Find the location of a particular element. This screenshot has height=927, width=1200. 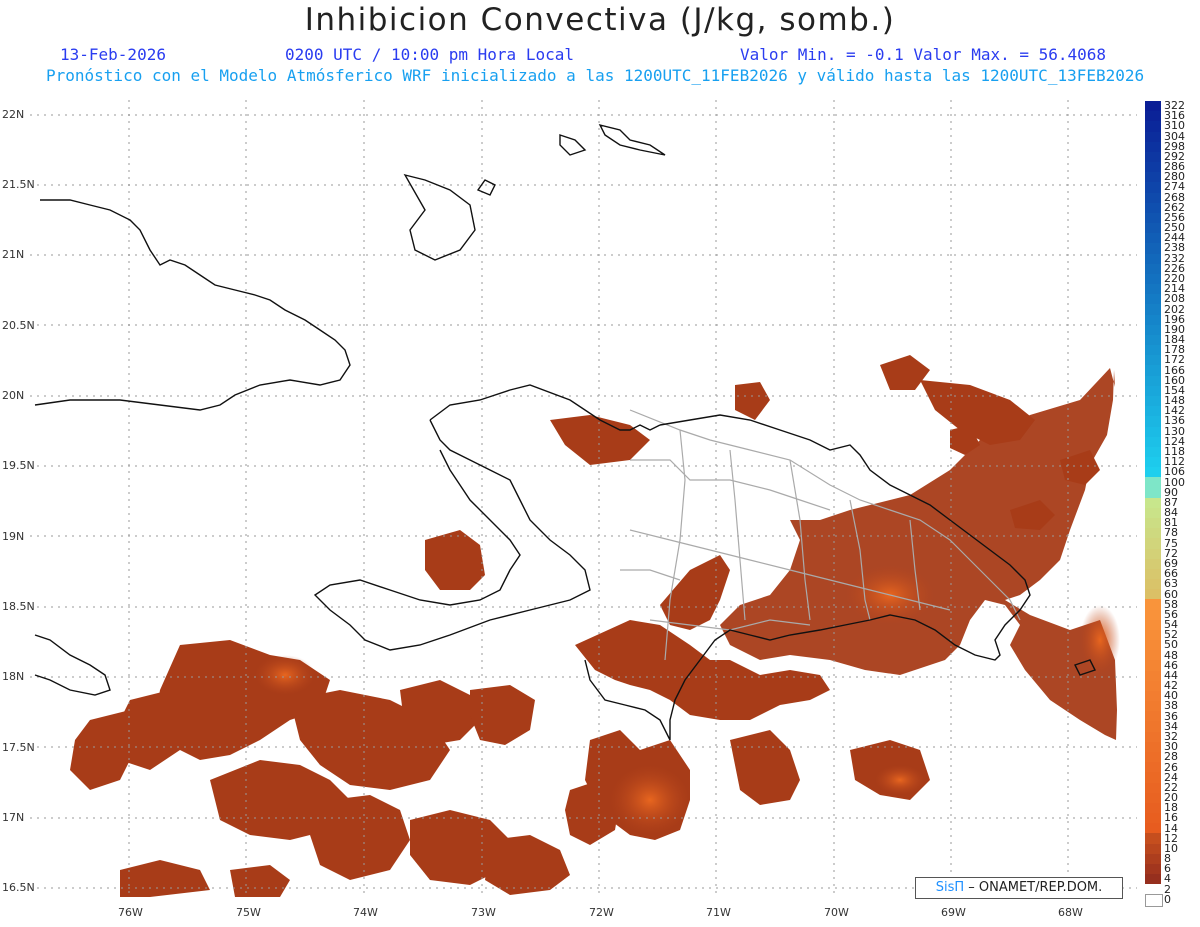

lat-label: 16.5N is located at coordinates (18, 887).